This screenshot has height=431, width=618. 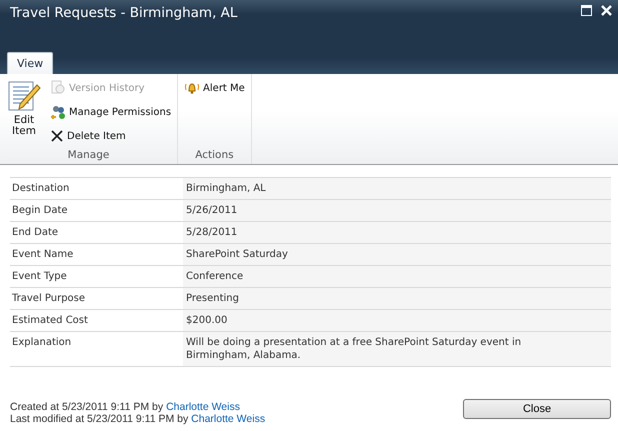 What do you see at coordinates (397, 254) in the screenshot?
I see `field-value: SharePoint Saturday` at bounding box center [397, 254].